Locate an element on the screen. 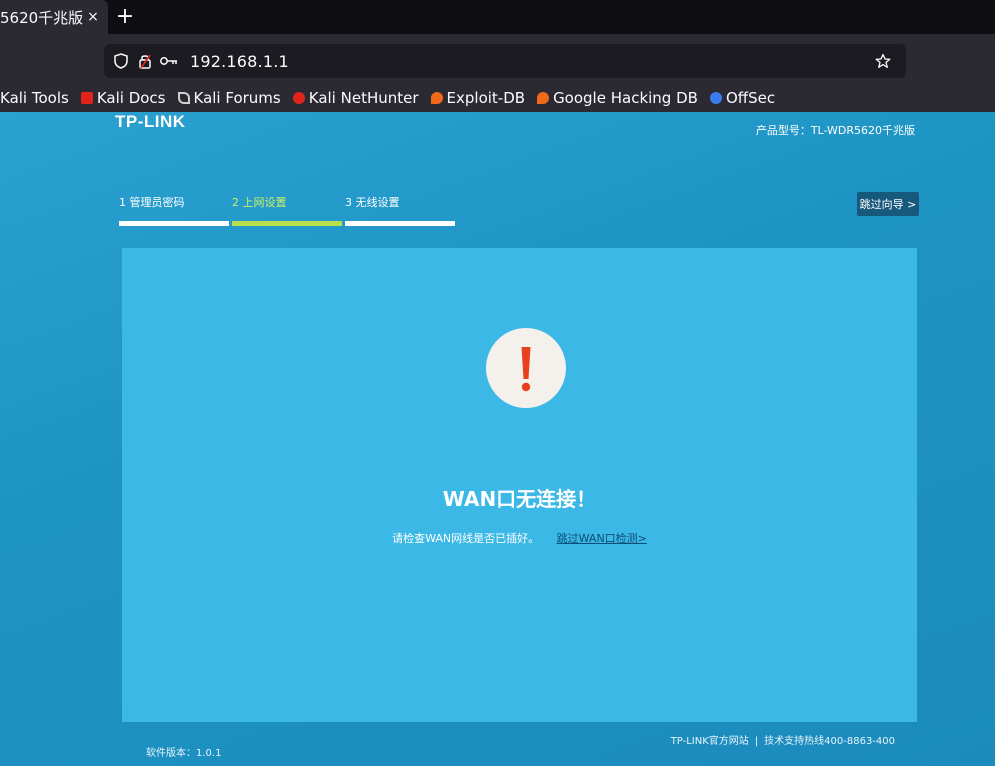  address-bar: 192.168.1.1 is located at coordinates (505, 61).